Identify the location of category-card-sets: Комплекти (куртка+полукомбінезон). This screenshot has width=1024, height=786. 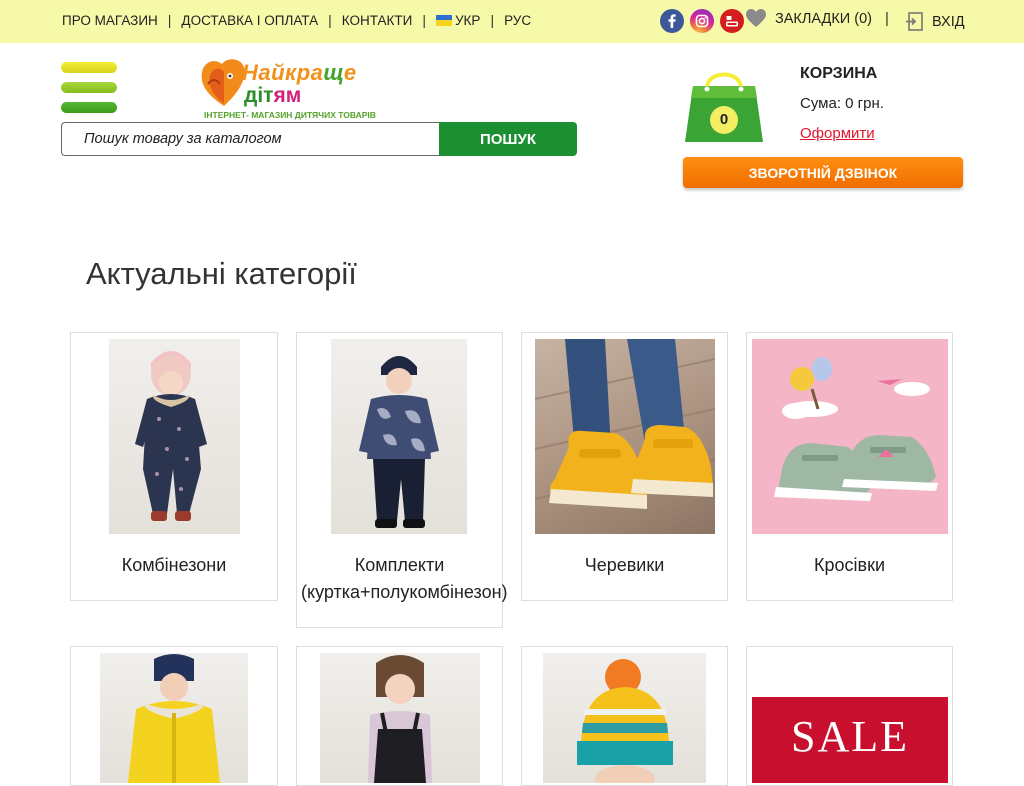
(402, 480).